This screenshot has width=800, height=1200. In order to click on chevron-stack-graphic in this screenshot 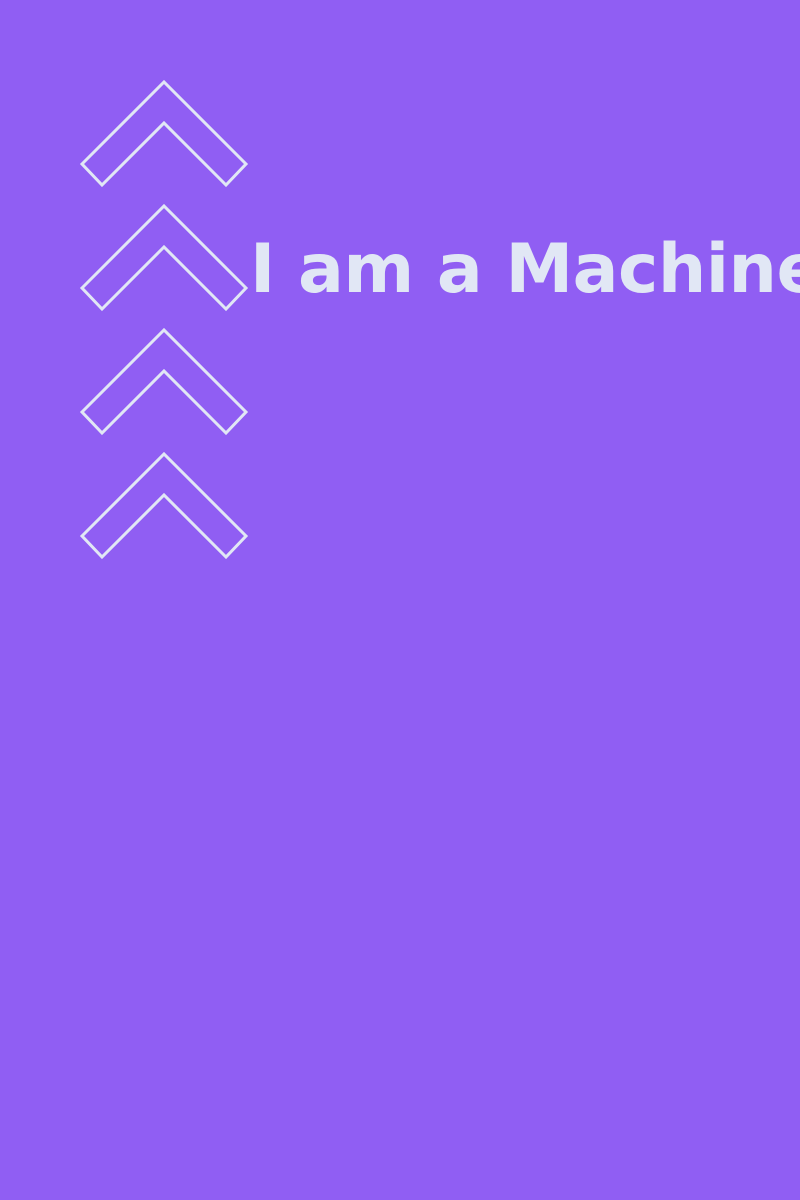, I will do `click(164, 319)`.